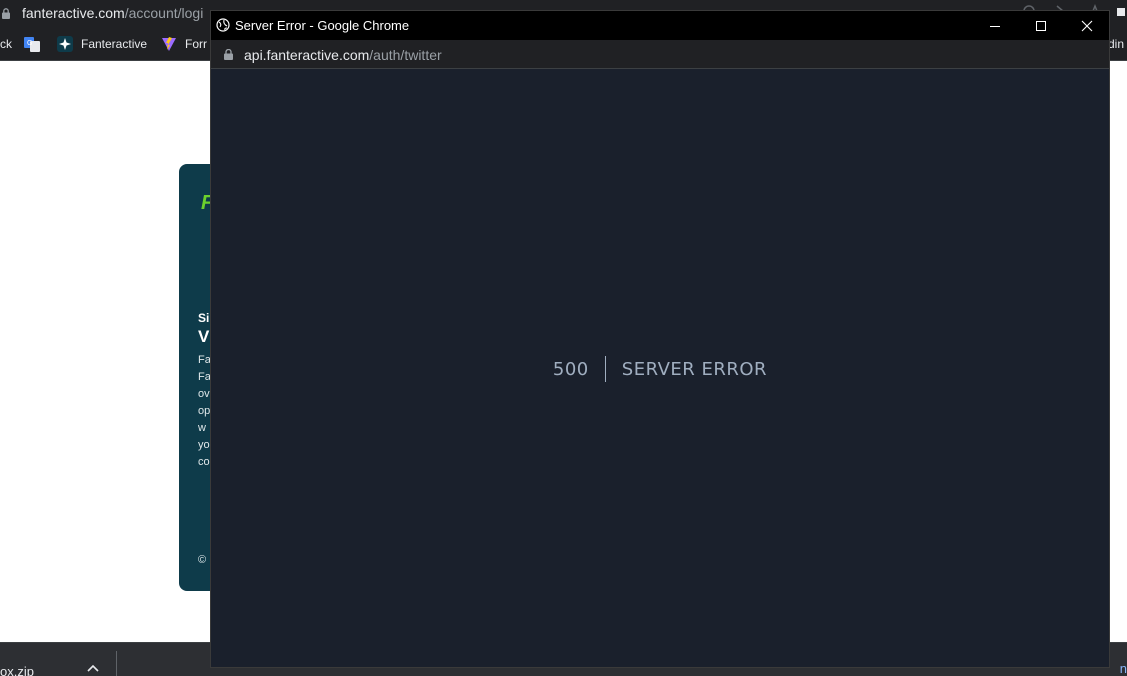 This screenshot has width=1127, height=676. Describe the element at coordinates (204, 394) in the screenshot. I see `card-text-line: ov` at that location.